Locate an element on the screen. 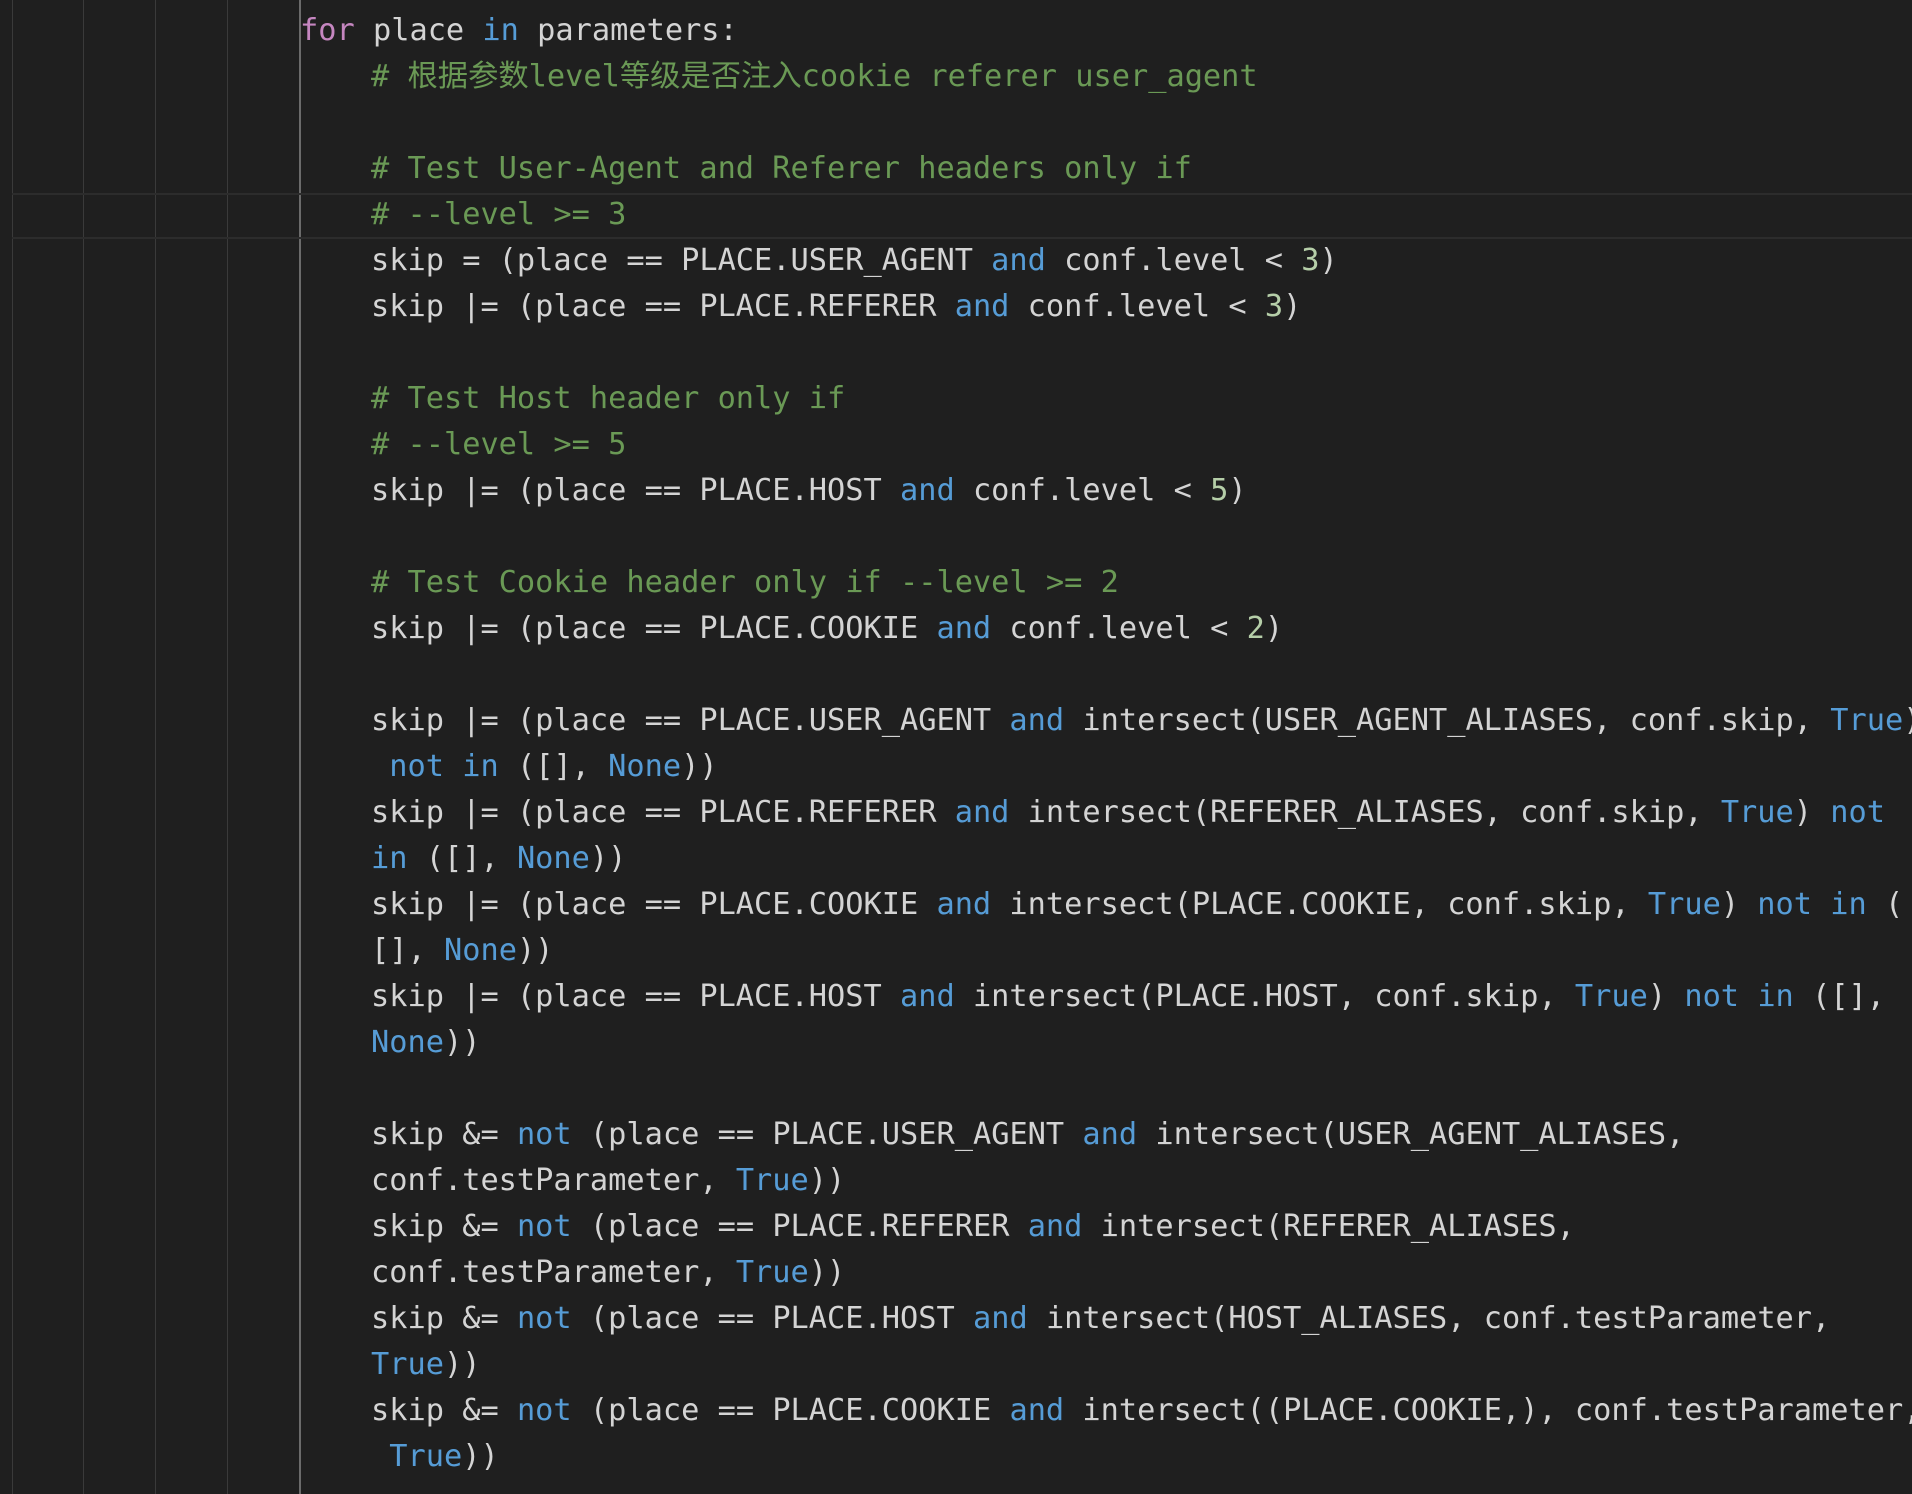 The height and width of the screenshot is (1494, 1912). code-token: intersect(USER_AGENT_ALIASES, conf.skip, is located at coordinates (1447, 720).